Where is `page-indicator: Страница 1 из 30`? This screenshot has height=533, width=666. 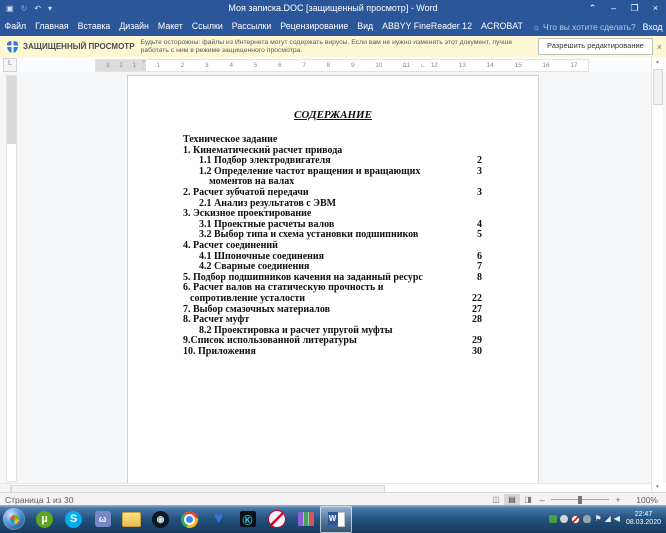
page-indicator: Страница 1 из 30 is located at coordinates (39, 500).